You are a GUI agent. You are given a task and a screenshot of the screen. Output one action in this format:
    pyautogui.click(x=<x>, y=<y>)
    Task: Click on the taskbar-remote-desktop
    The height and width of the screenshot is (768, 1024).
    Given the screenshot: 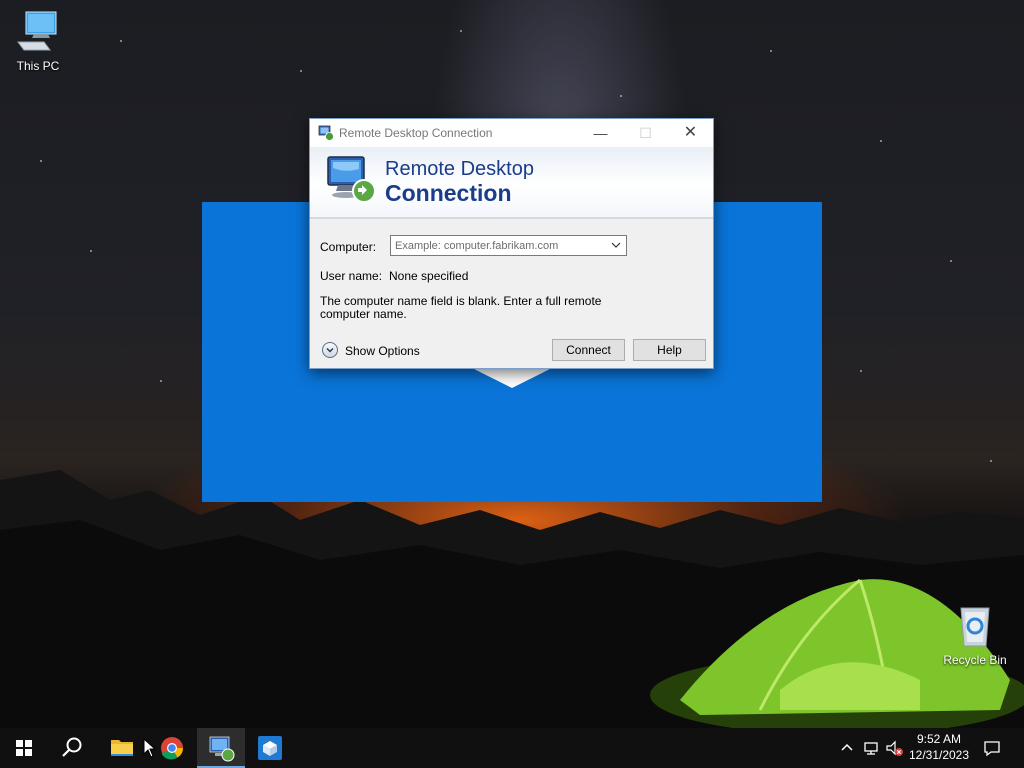 What is the action you would take?
    pyautogui.click(x=221, y=748)
    